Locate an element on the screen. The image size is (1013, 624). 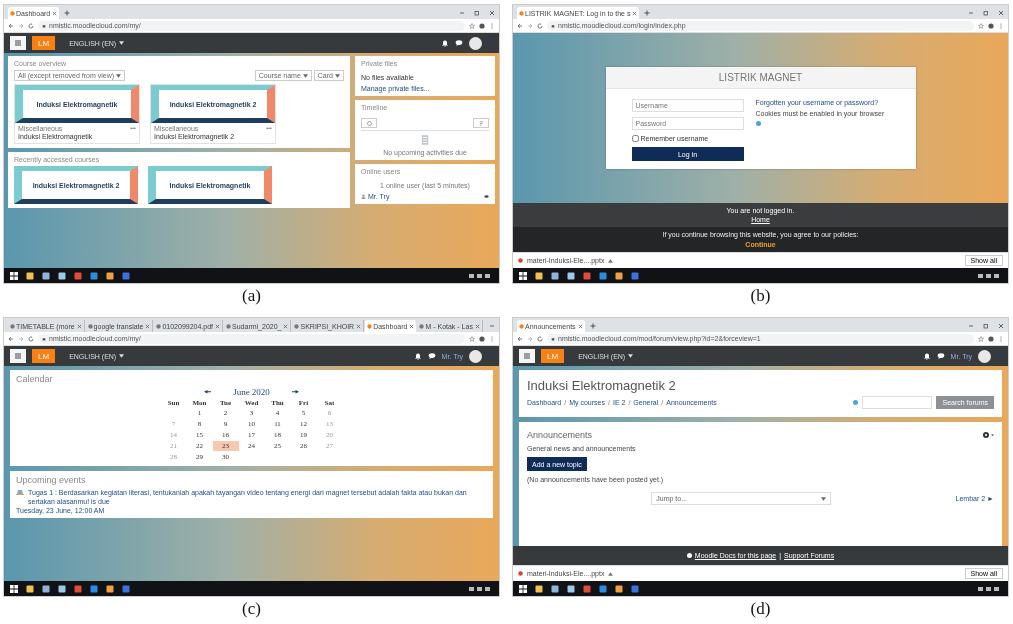
next-month-icon is located at coordinates (295, 392).